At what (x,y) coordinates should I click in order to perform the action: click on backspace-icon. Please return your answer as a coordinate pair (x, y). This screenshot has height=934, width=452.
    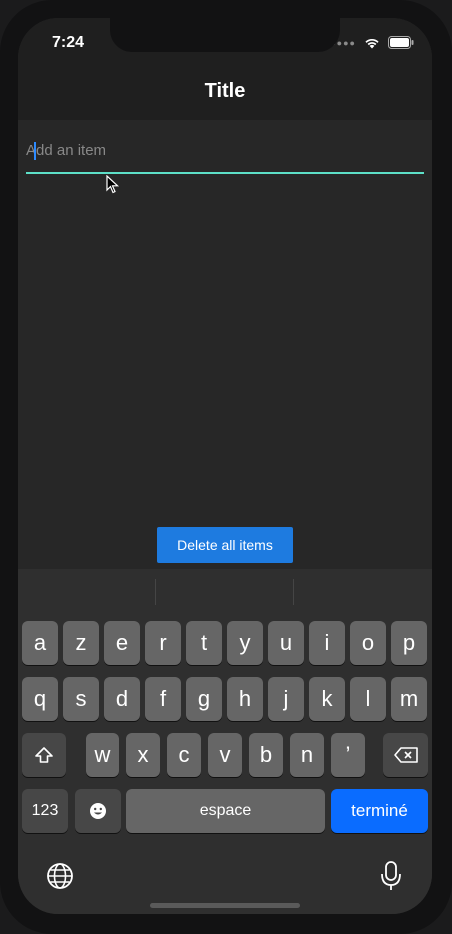
    Looking at the image, I should click on (405, 755).